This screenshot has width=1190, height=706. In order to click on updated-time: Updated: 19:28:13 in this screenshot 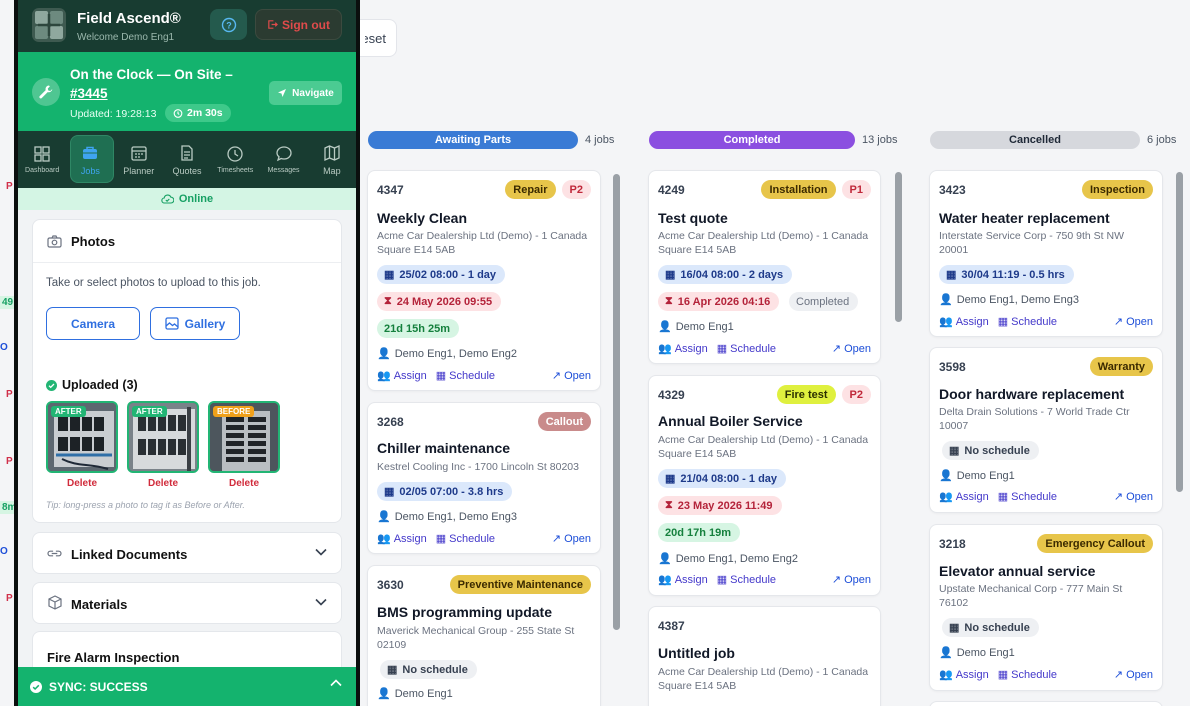, I will do `click(113, 114)`.